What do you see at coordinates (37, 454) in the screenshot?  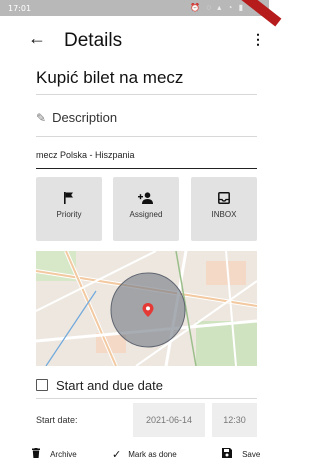 I see `trash-icon` at bounding box center [37, 454].